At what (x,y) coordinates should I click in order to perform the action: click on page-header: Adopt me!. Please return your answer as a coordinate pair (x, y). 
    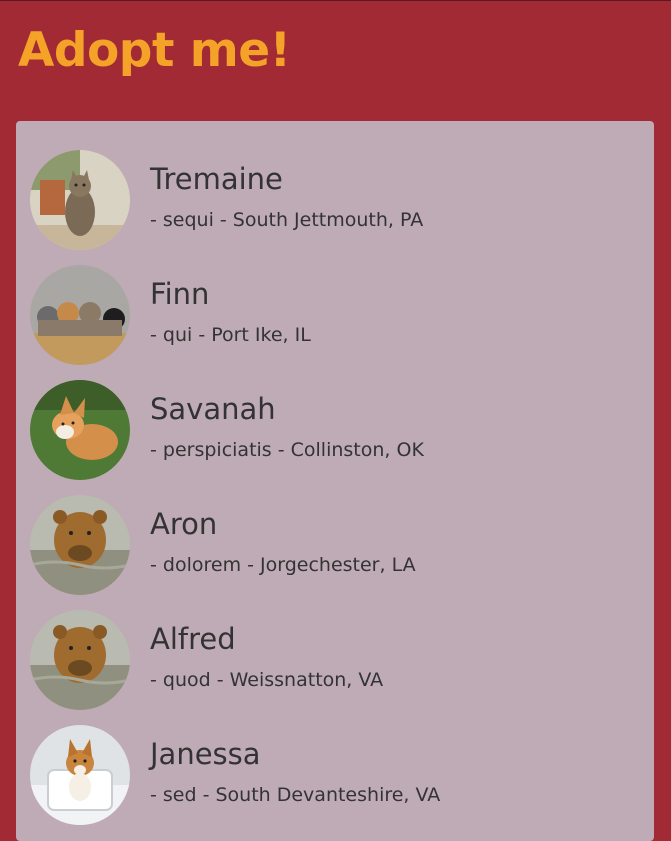
    Looking at the image, I should click on (335, 61).